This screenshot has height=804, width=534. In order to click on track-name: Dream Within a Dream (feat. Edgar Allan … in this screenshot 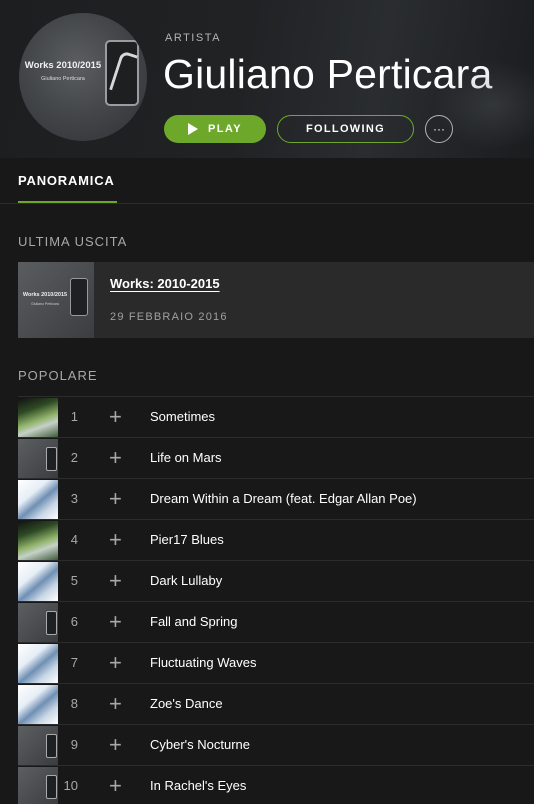, I will do `click(283, 498)`.